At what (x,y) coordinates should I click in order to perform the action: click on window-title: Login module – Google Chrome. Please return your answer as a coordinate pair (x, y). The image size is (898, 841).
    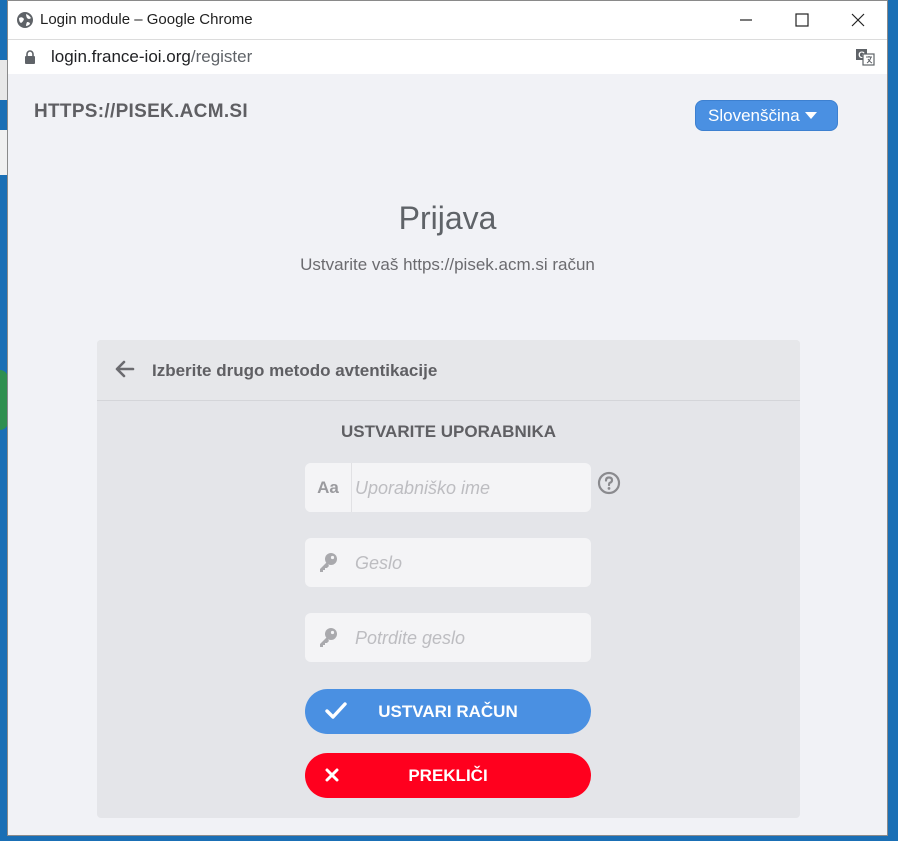
    Looking at the image, I should click on (146, 19).